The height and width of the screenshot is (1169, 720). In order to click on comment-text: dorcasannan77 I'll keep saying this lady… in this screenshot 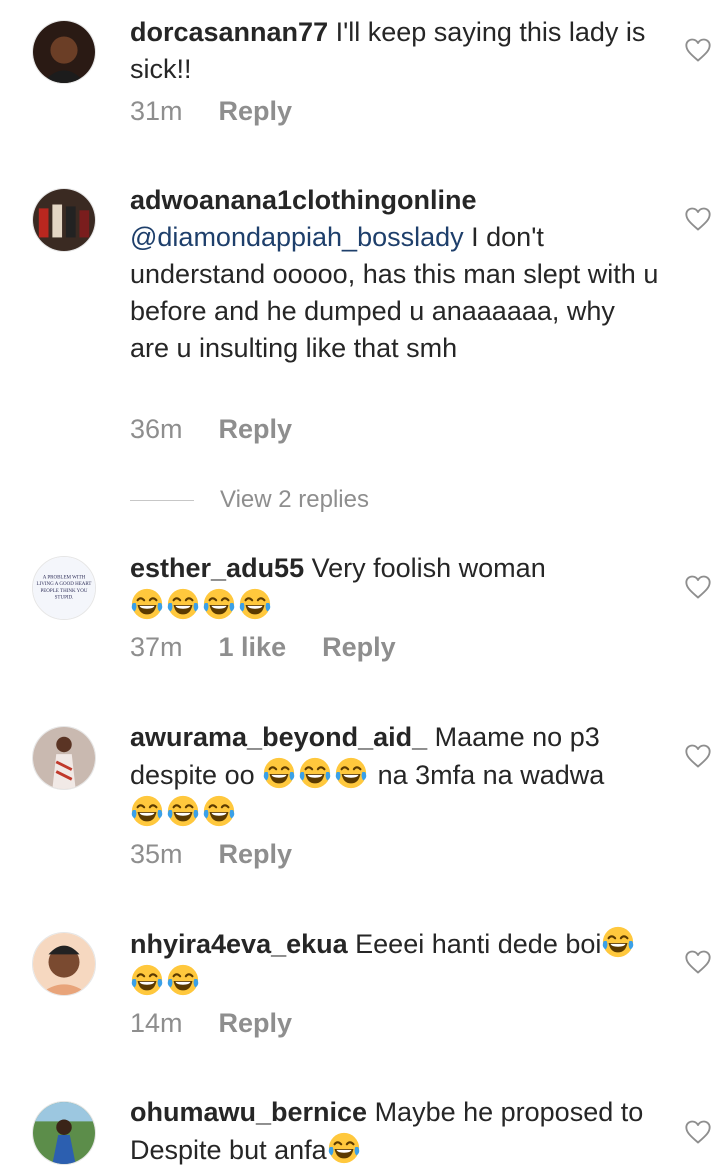, I will do `click(395, 51)`.